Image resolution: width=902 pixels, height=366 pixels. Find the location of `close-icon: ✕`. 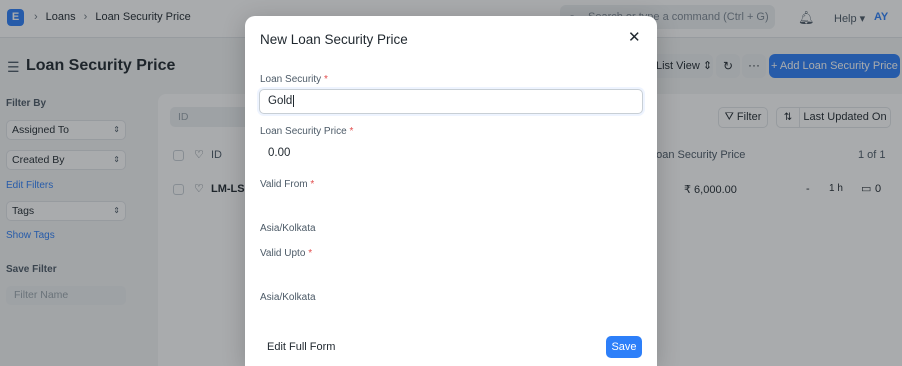

close-icon: ✕ is located at coordinates (634, 37).